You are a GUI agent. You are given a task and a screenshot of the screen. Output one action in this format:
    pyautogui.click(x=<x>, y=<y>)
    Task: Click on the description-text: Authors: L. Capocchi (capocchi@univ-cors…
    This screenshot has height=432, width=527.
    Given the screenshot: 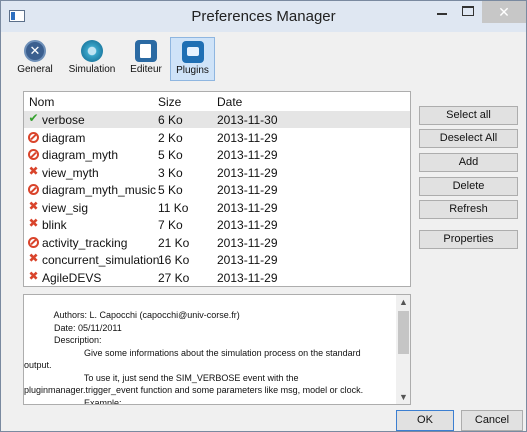 What is the action you would take?
    pyautogui.click(x=194, y=357)
    